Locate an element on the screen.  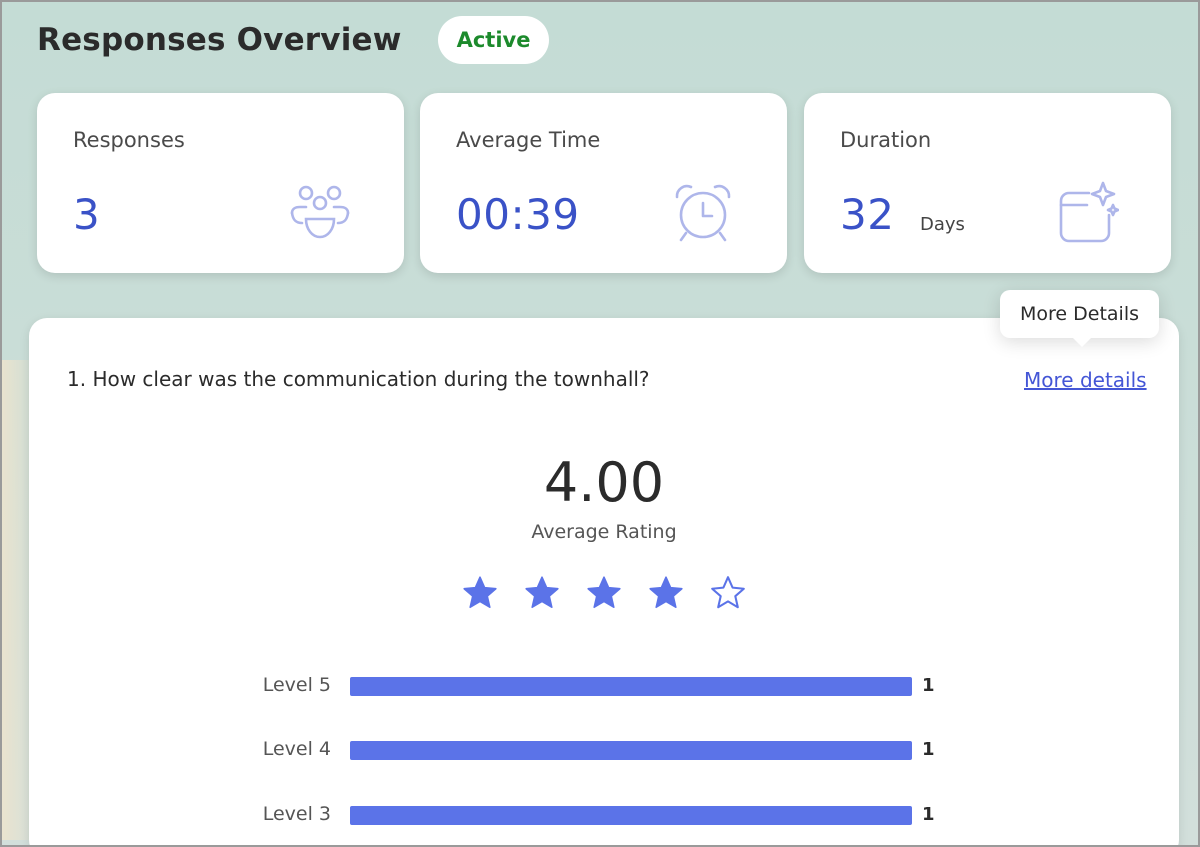
average-time-label: Average Time is located at coordinates (528, 140).